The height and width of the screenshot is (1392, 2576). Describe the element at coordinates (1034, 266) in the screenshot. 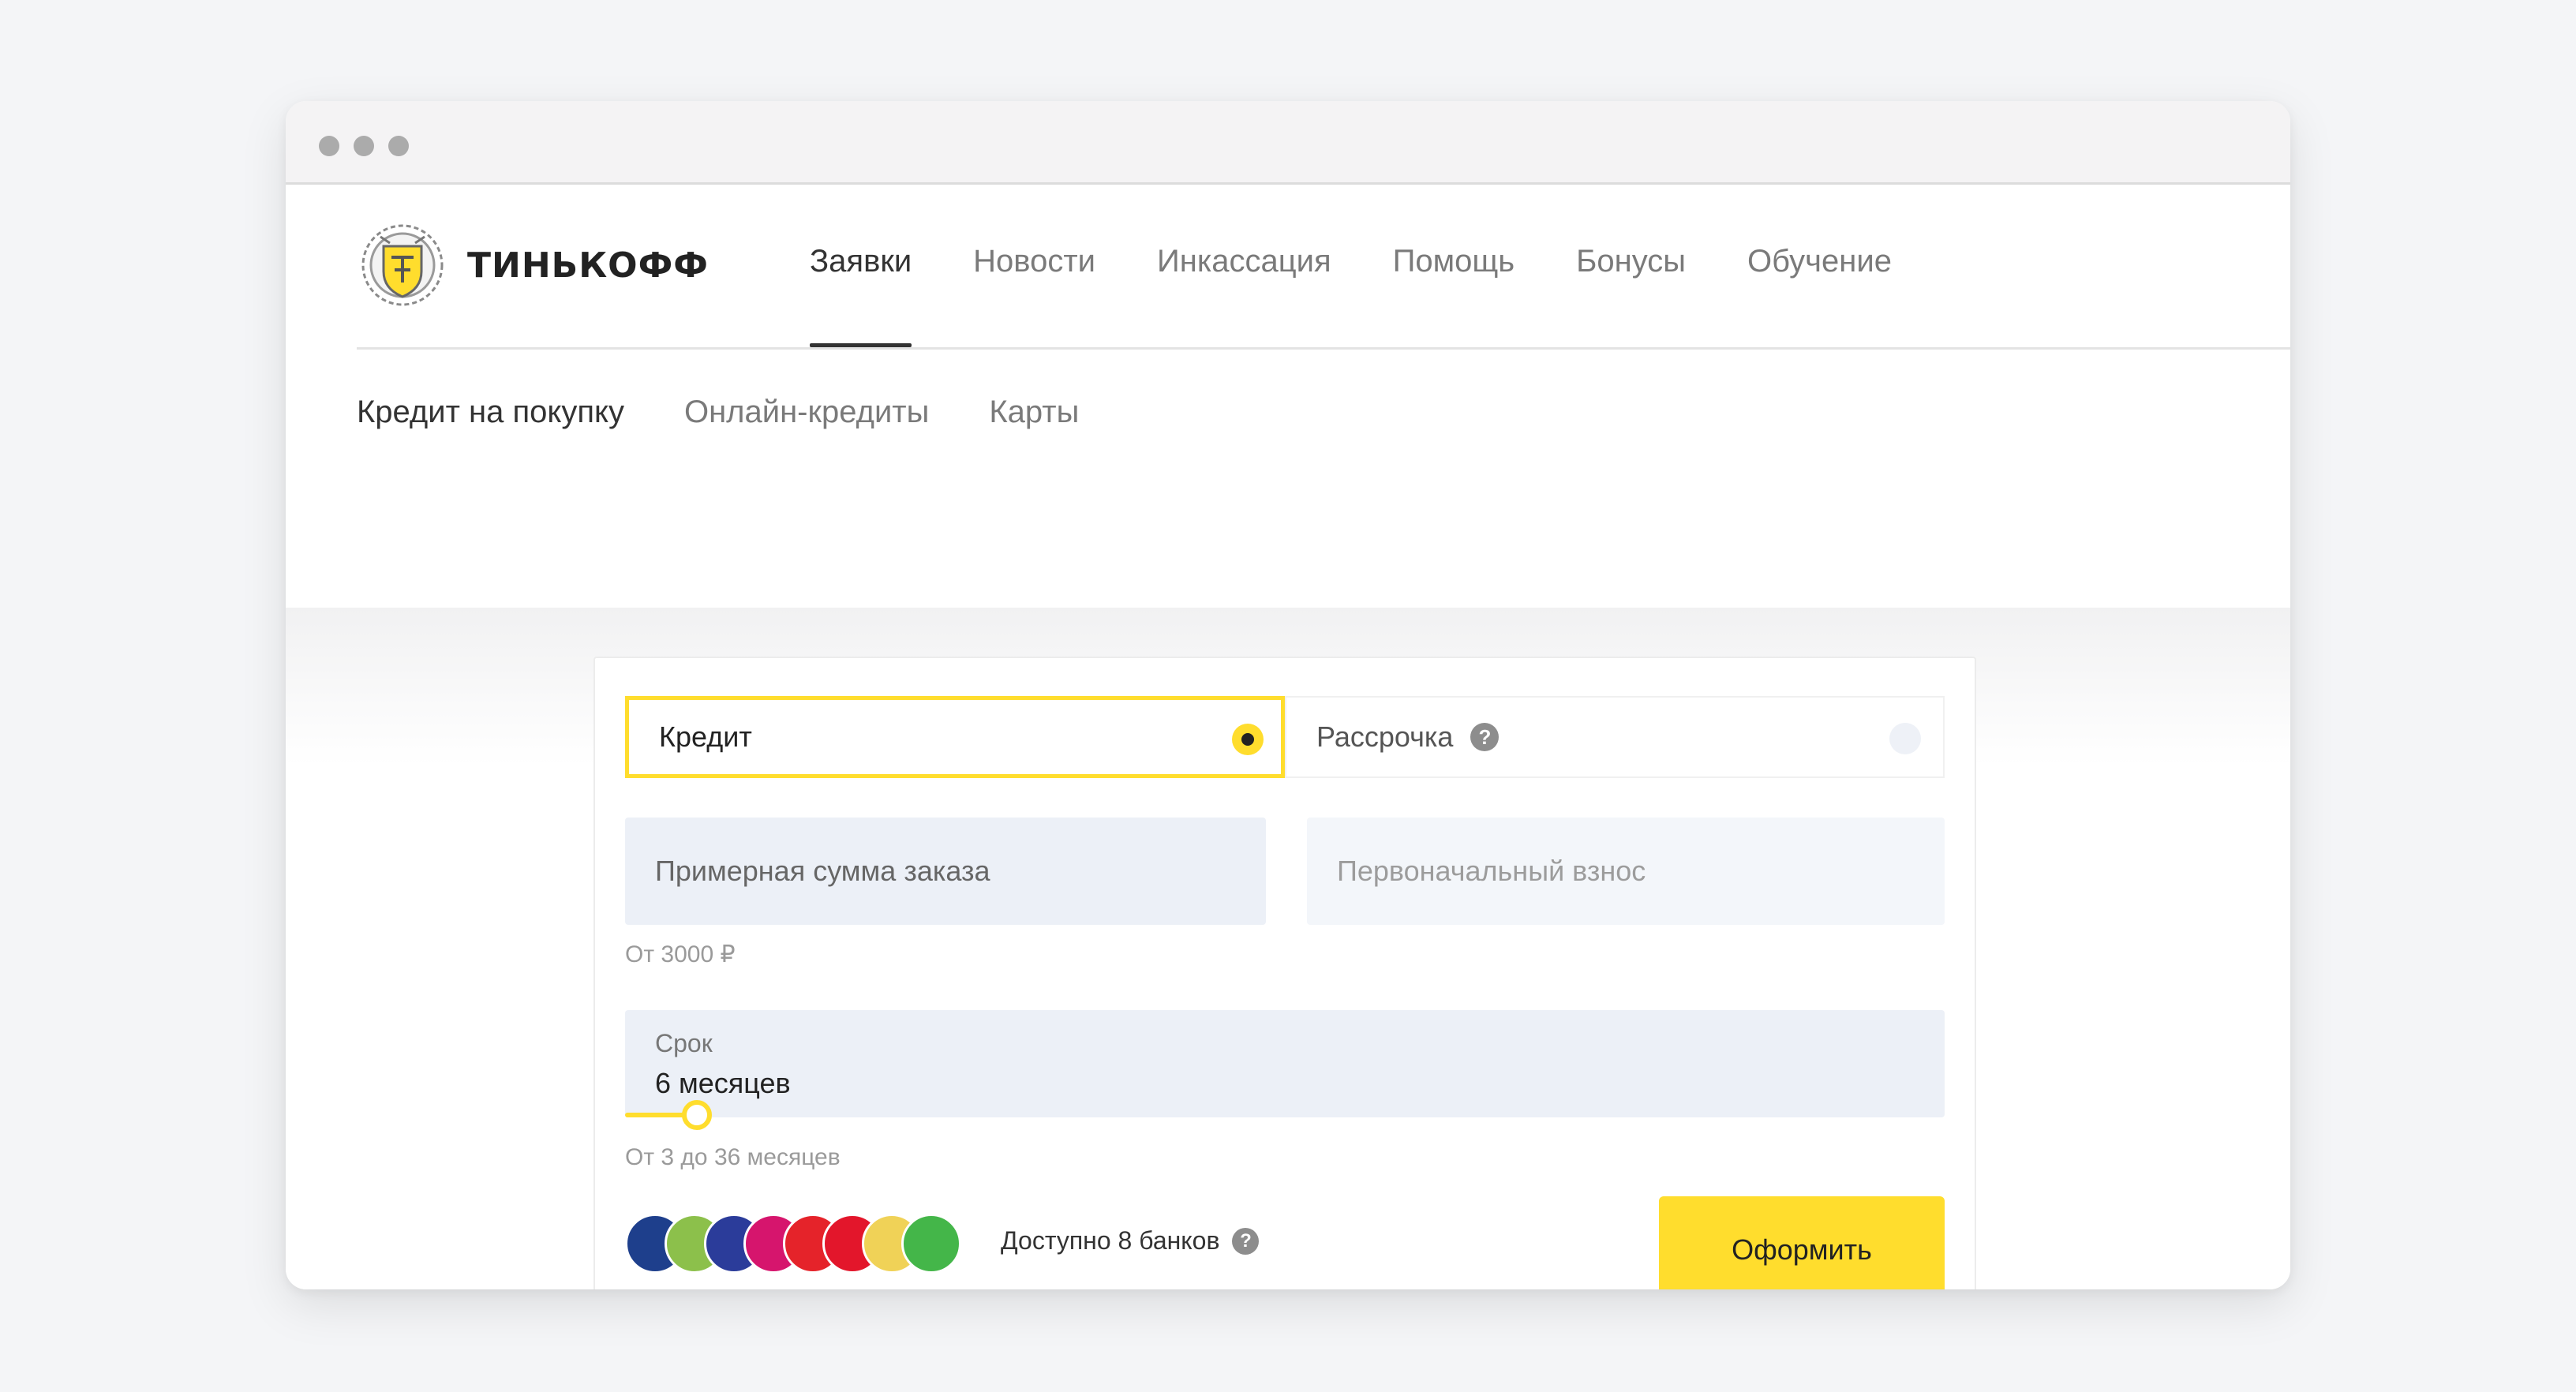

I see `nav-item-news: Новости` at that location.